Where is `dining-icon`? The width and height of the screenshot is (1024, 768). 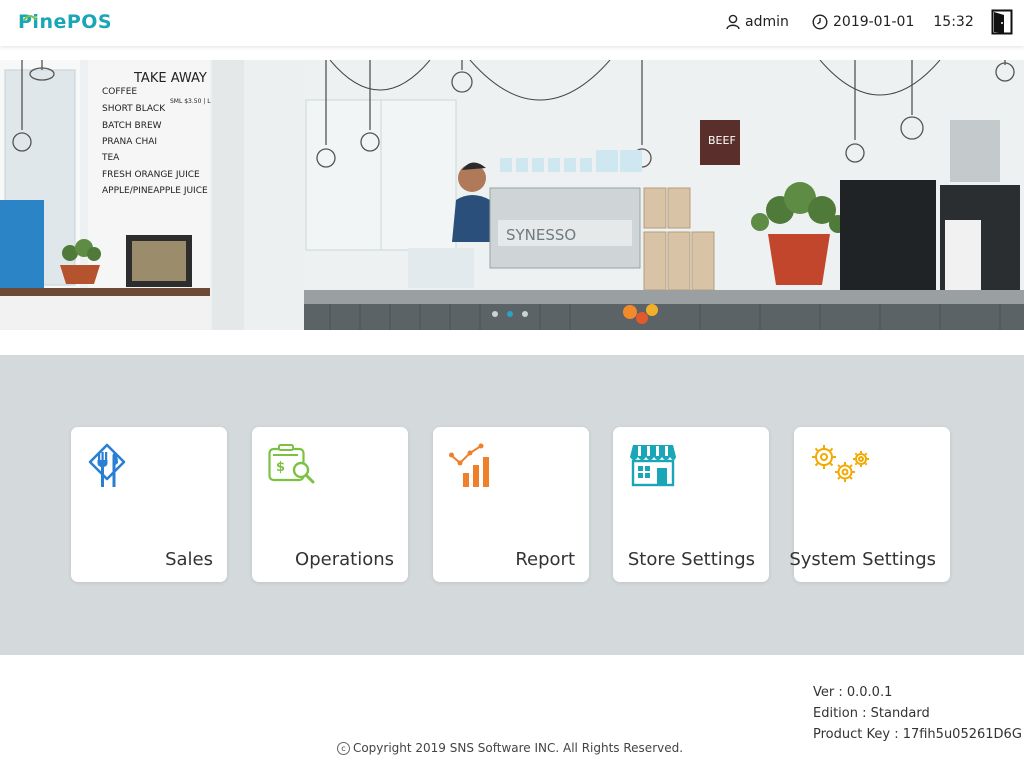 dining-icon is located at coordinates (107, 468).